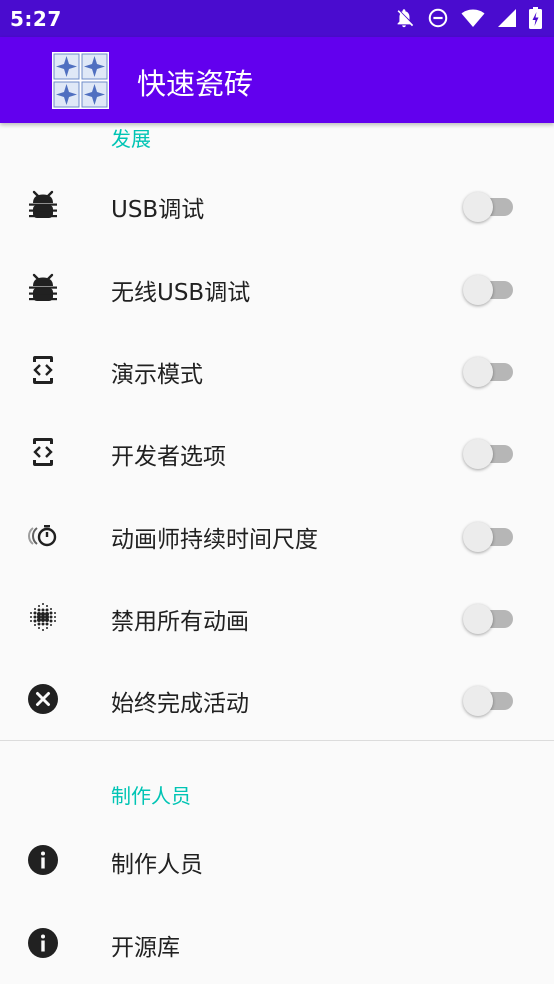  Describe the element at coordinates (180, 704) in the screenshot. I see `toggle-label: 始终完成活动` at that location.